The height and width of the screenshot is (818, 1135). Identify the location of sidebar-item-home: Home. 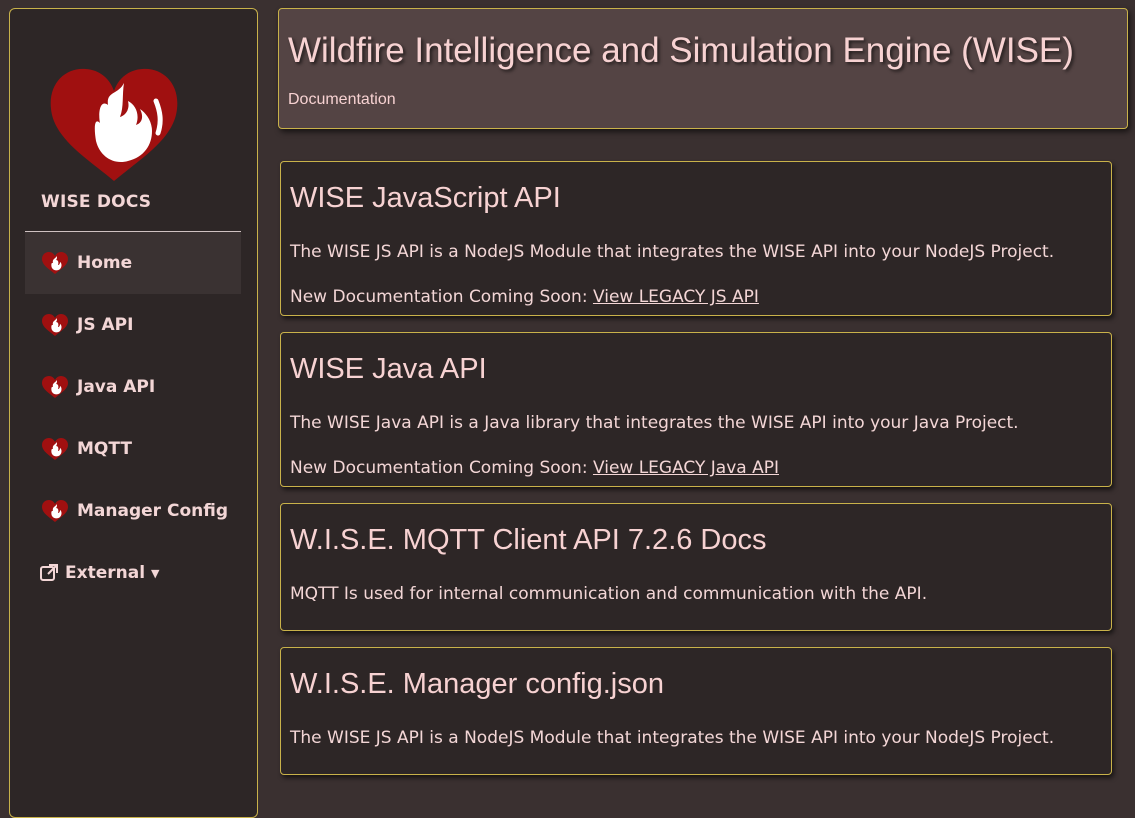
(133, 263).